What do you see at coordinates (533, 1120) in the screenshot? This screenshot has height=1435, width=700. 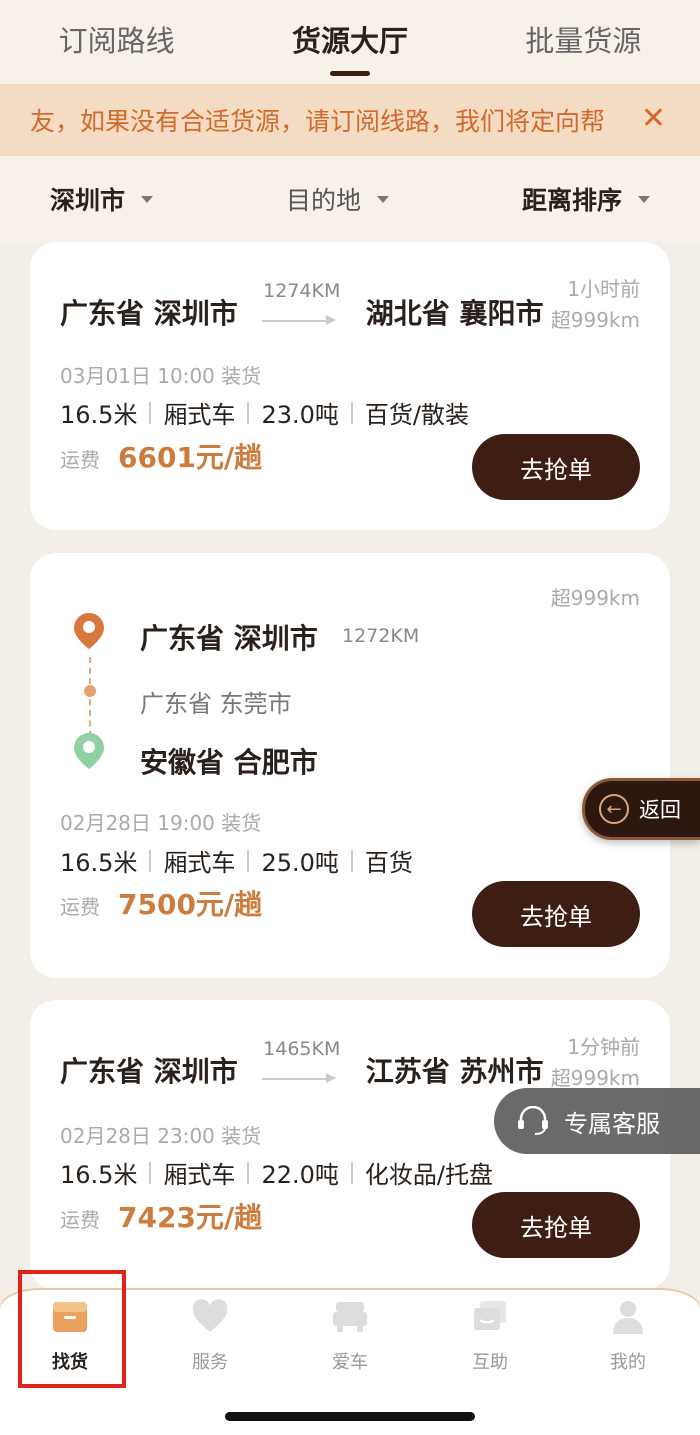 I see `headset-icon` at bounding box center [533, 1120].